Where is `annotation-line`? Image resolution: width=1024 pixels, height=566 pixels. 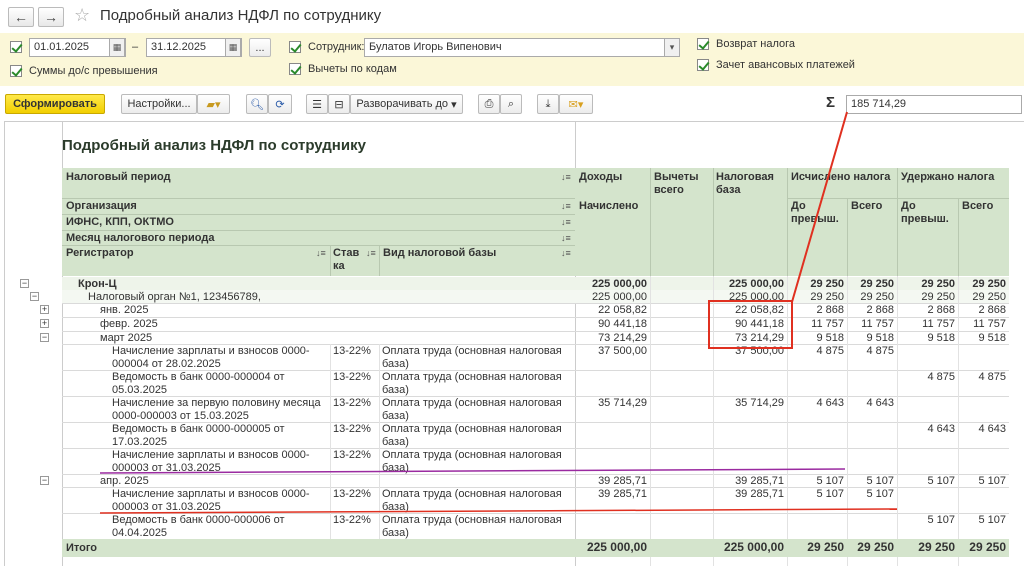 annotation-line is located at coordinates (819, 207).